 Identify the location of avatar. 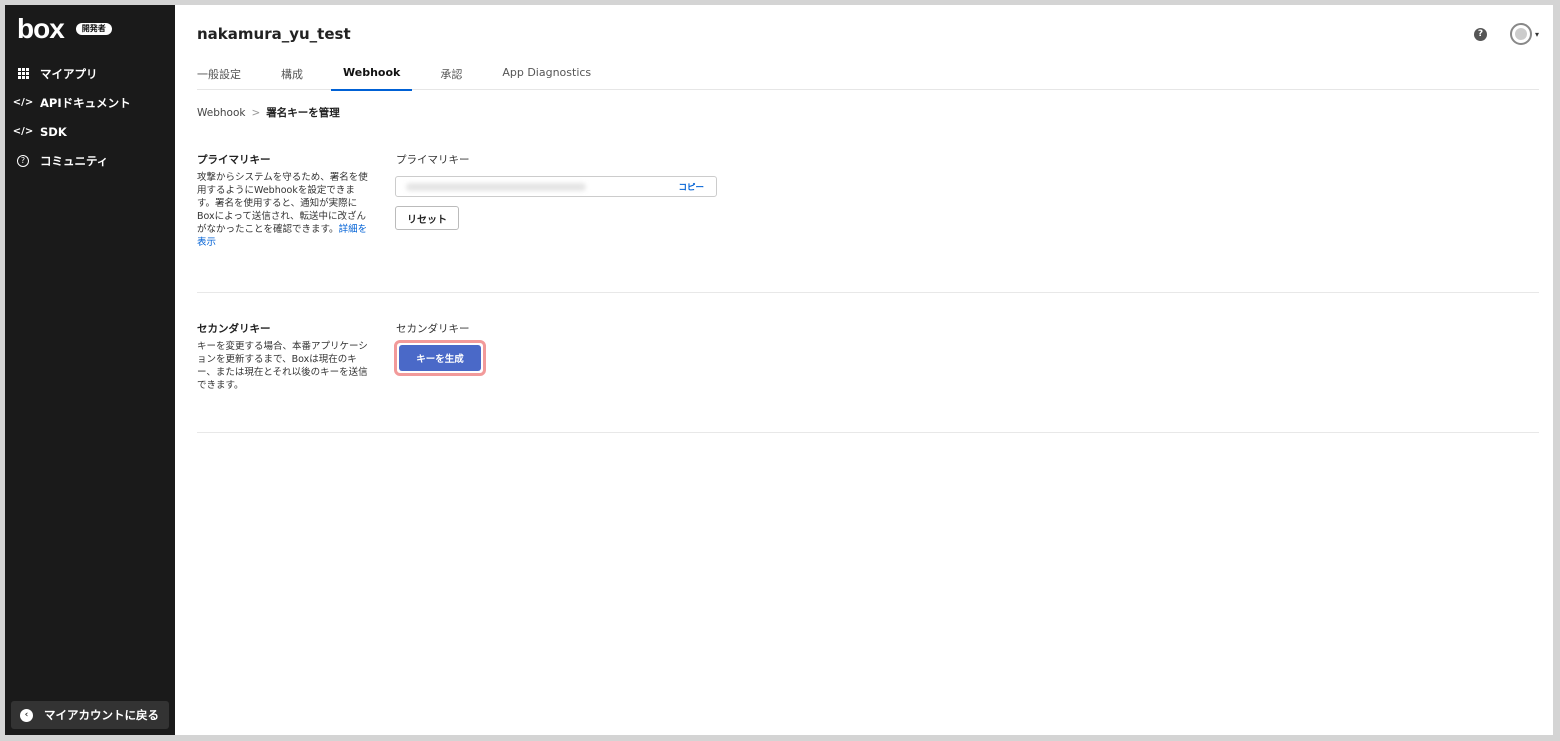
(1520, 34).